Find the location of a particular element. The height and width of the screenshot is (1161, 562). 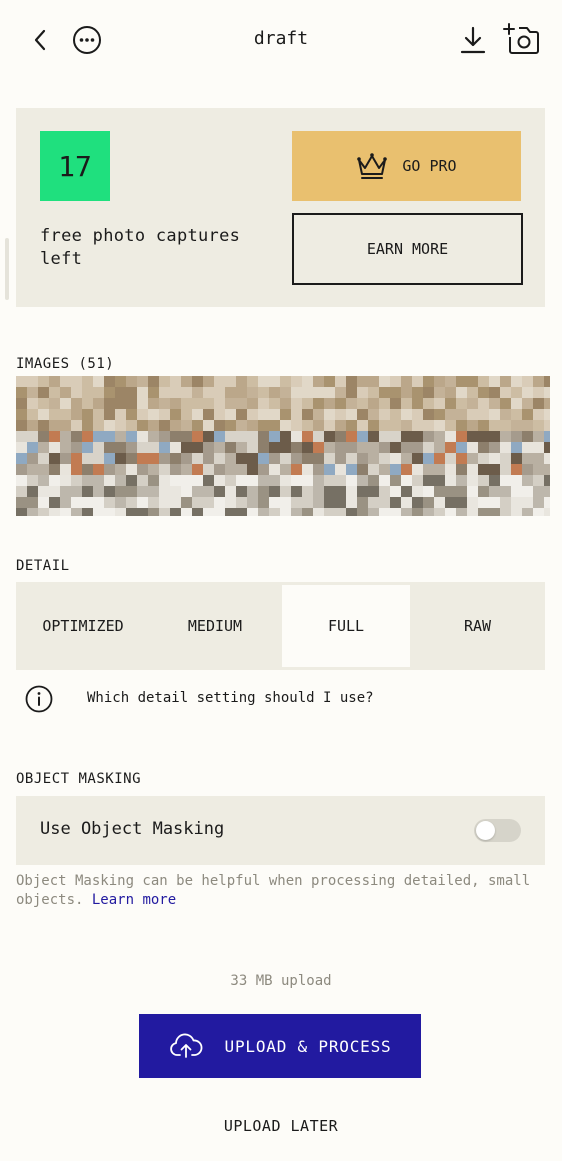

detail-option-medium: MEDIUM is located at coordinates (215, 626).